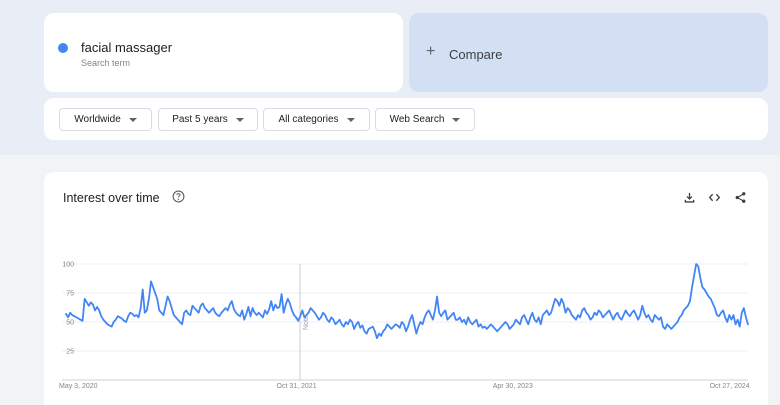  What do you see at coordinates (223, 52) in the screenshot?
I see `search-term-card: facial massager Search term` at bounding box center [223, 52].